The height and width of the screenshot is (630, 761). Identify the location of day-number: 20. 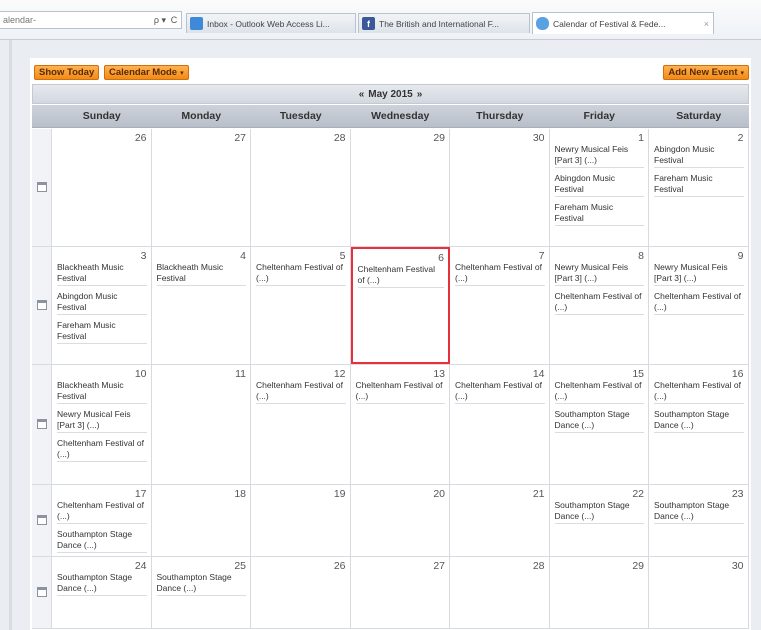
(439, 494).